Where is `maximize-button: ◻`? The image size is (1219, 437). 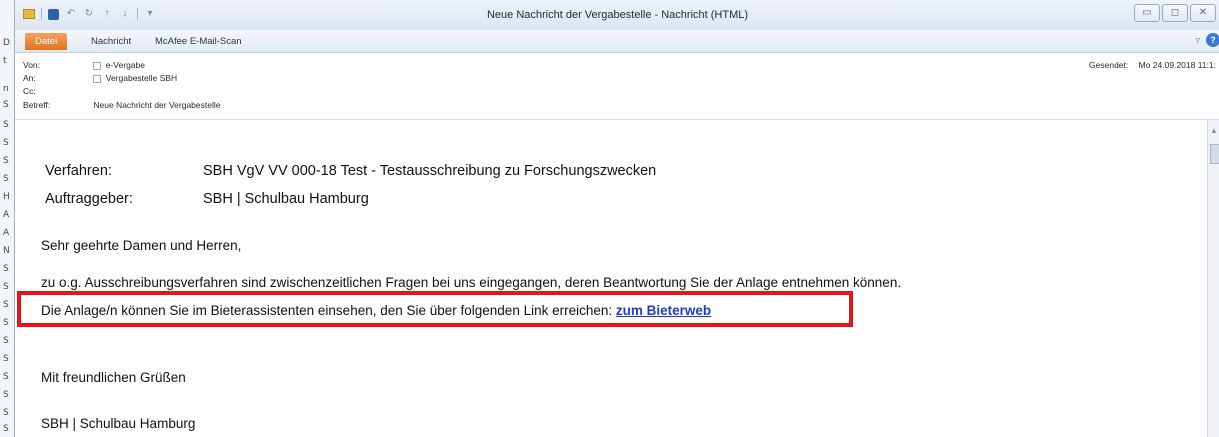
maximize-button: ◻ is located at coordinates (1175, 13).